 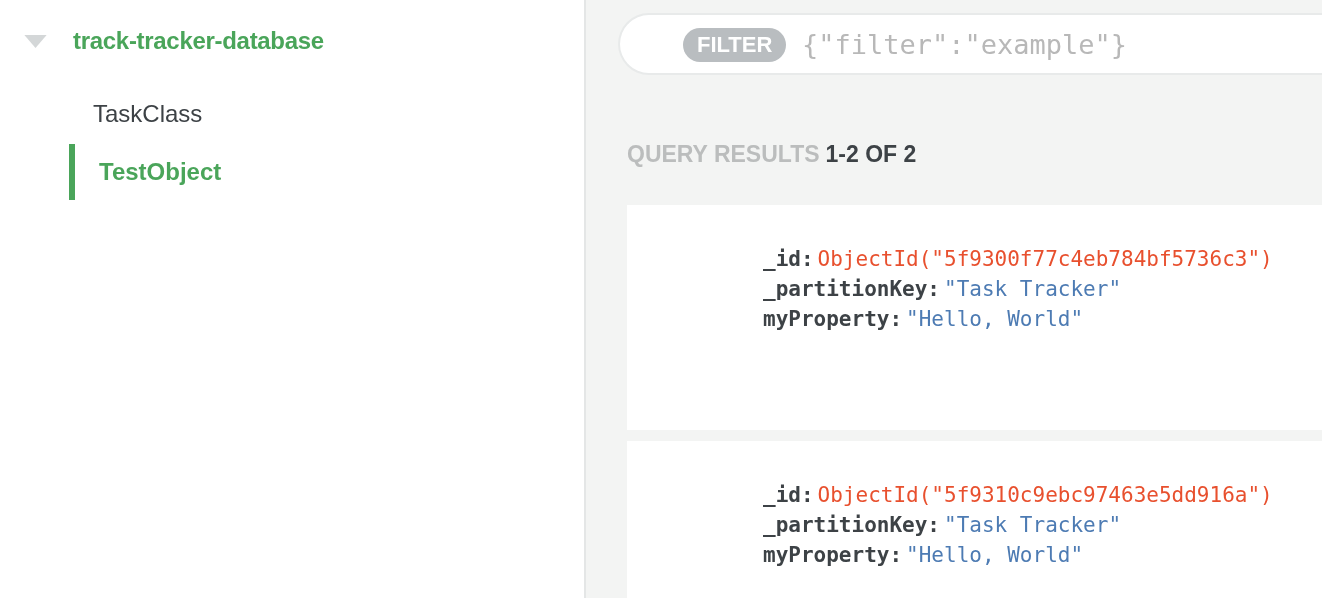 What do you see at coordinates (723, 154) in the screenshot?
I see `results-label: QUERY RESULTS` at bounding box center [723, 154].